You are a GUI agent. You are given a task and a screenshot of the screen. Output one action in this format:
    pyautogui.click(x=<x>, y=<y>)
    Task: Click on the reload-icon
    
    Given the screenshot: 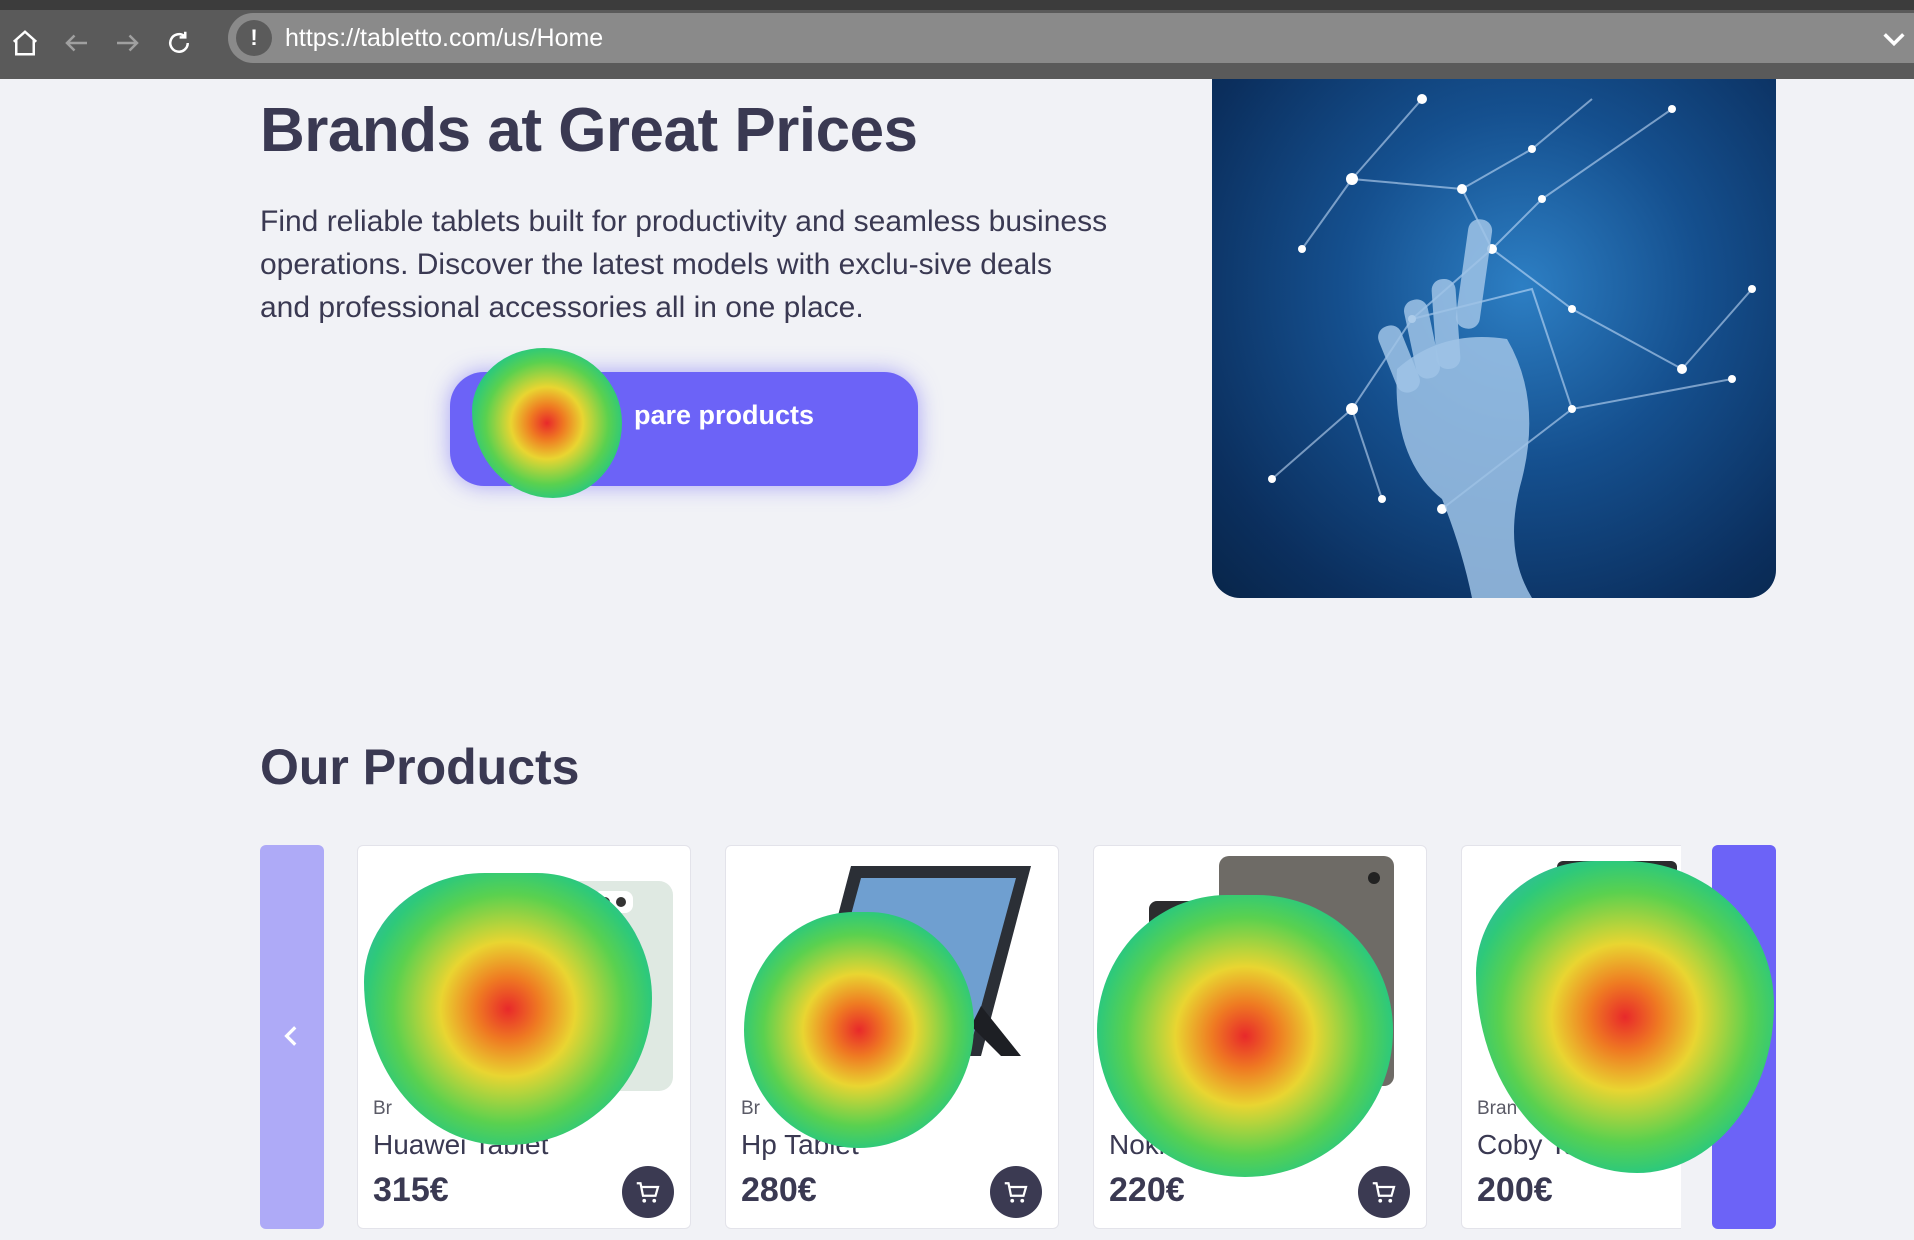 What is the action you would take?
    pyautogui.click(x=179, y=43)
    